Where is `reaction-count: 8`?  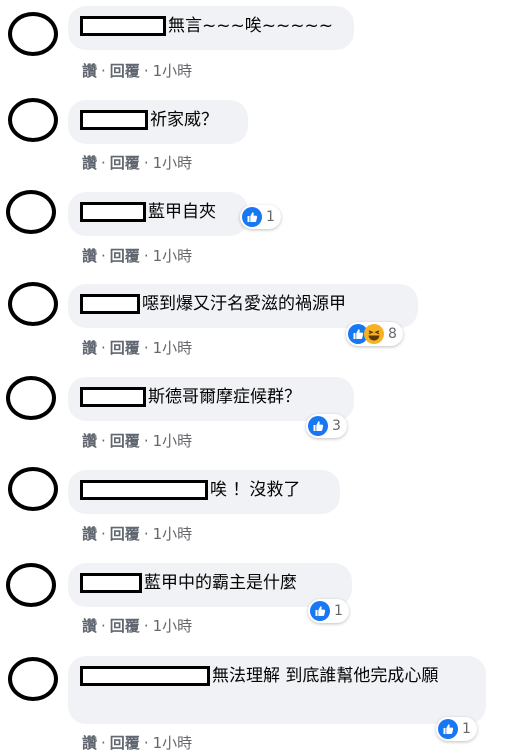
reaction-count: 8 is located at coordinates (392, 334).